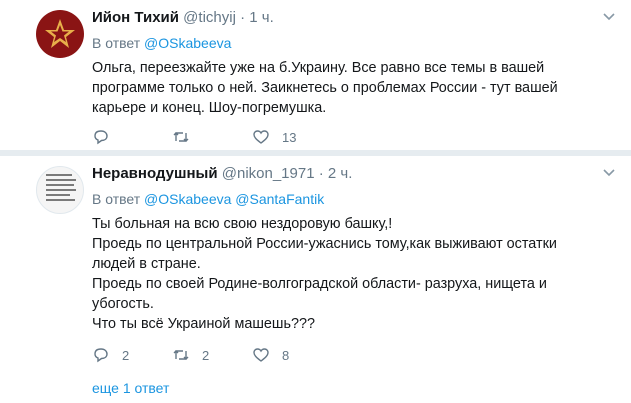 The image size is (631, 403). What do you see at coordinates (206, 355) in the screenshot?
I see `retweet-count: 2` at bounding box center [206, 355].